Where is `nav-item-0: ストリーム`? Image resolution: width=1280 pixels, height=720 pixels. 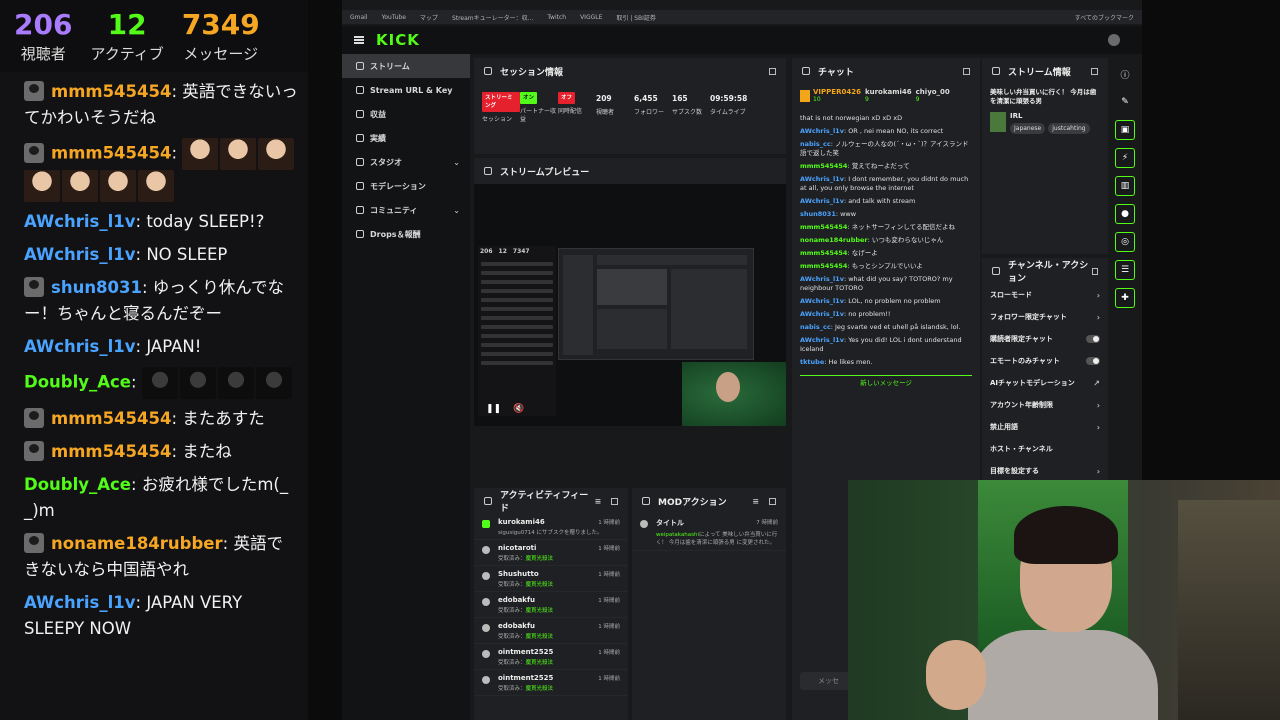 nav-item-0: ストリーム is located at coordinates (406, 66).